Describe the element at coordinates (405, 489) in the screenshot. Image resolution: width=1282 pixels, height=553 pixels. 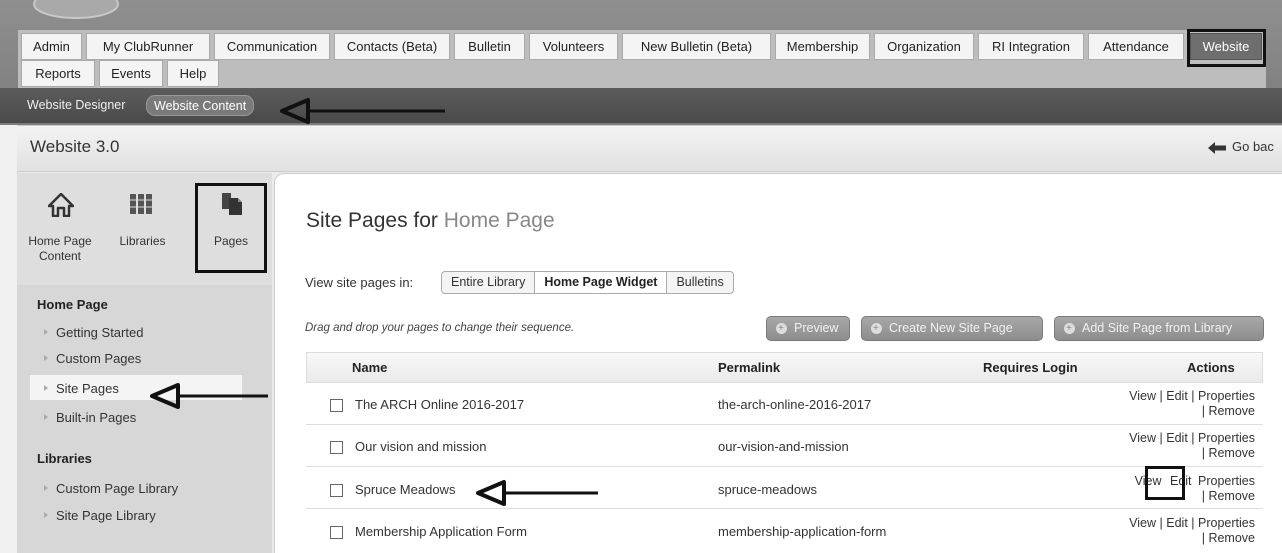
I see `row-name: Spruce Meadows` at that location.